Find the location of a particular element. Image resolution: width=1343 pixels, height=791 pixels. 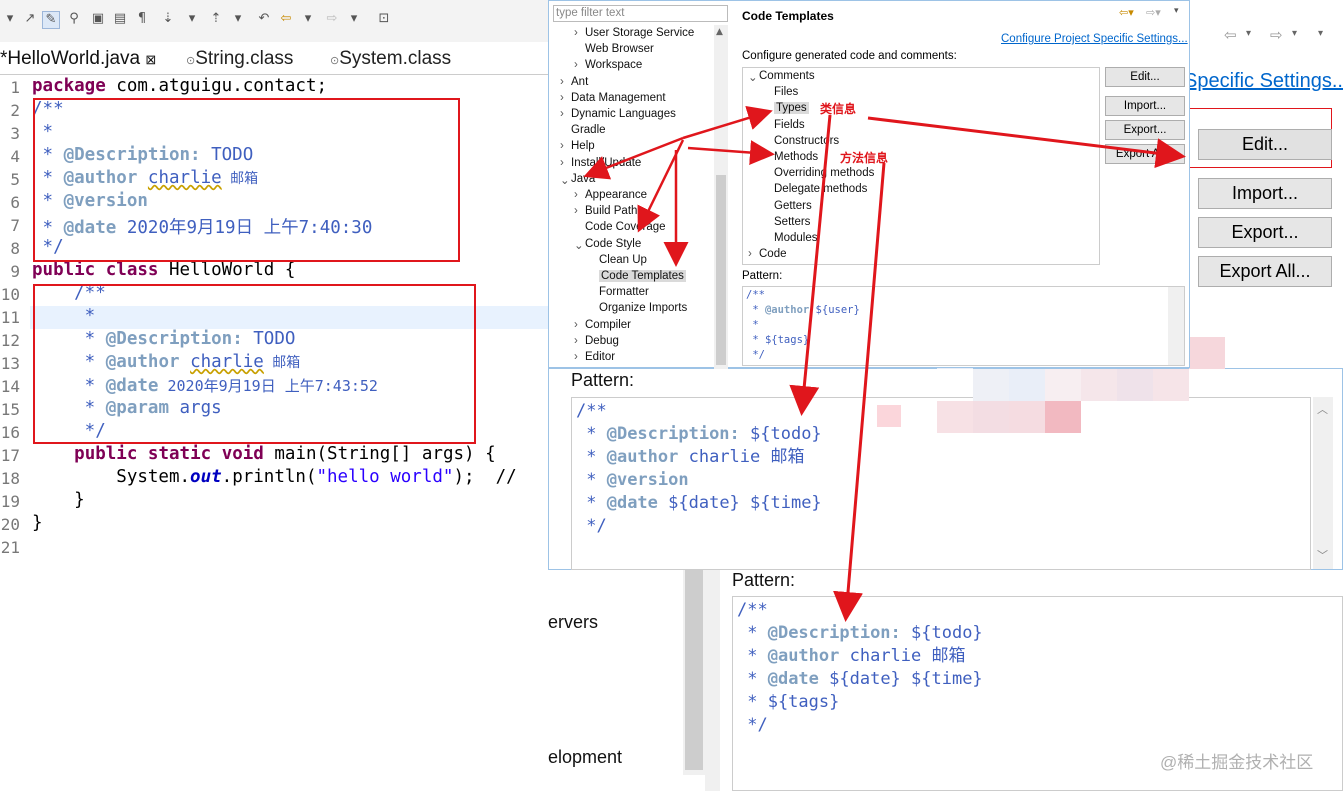

arrow-to-methods-pattern is located at coordinates (859, 392).